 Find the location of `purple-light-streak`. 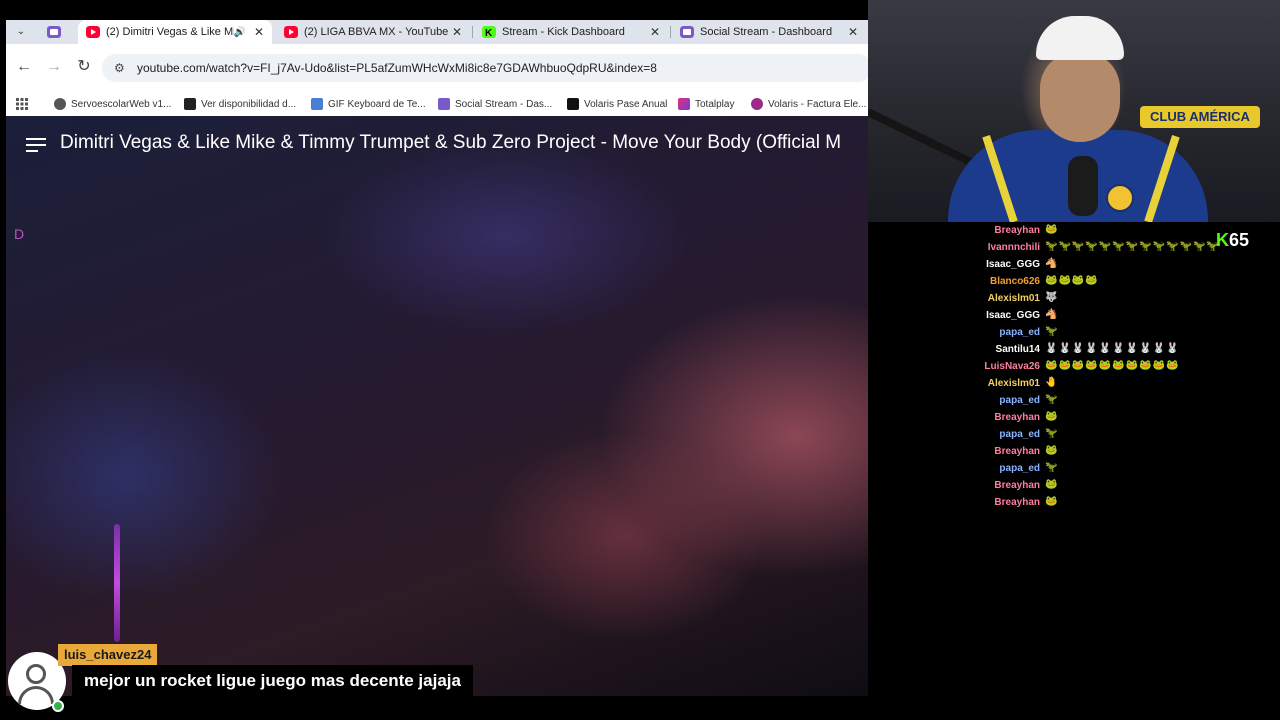

purple-light-streak is located at coordinates (117, 583).